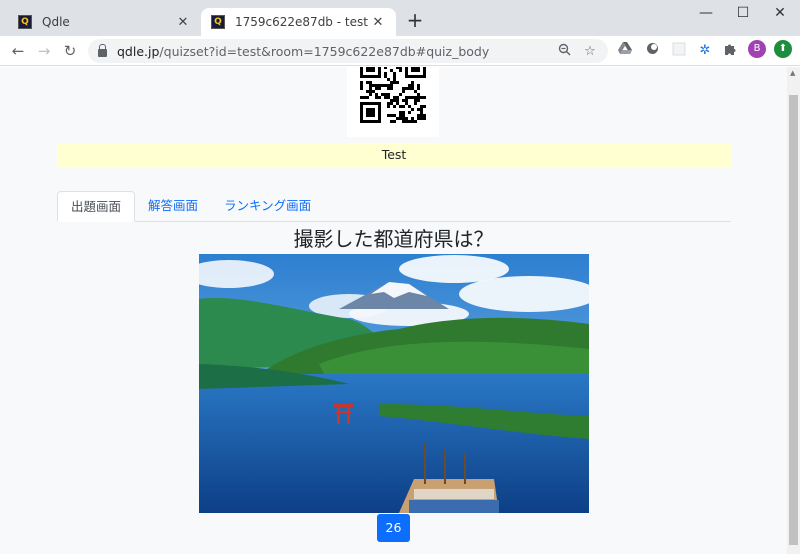 This screenshot has height=554, width=800. I want to click on reload-icon: ↻, so click(70, 51).